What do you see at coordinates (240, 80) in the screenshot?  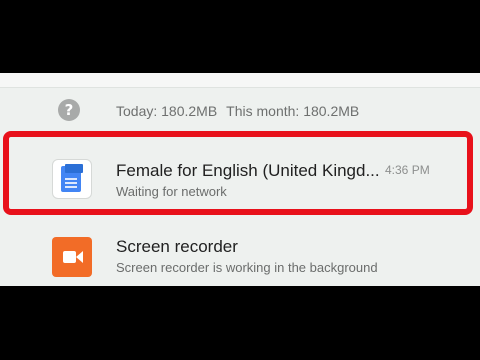 I see `shade-divider` at bounding box center [240, 80].